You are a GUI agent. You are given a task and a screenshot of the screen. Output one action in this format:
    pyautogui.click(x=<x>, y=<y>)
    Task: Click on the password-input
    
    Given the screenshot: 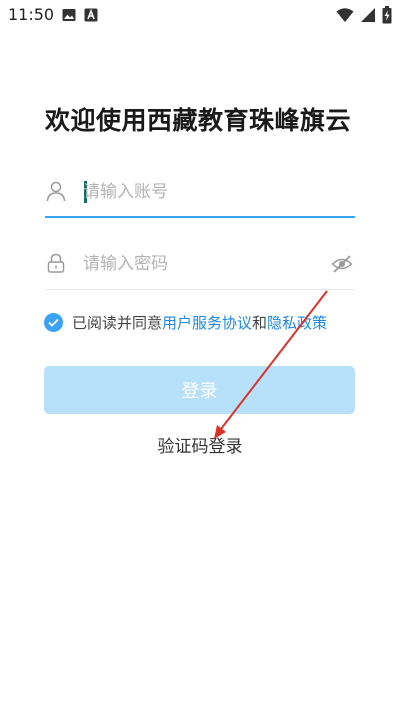 What is the action you would take?
    pyautogui.click(x=203, y=264)
    